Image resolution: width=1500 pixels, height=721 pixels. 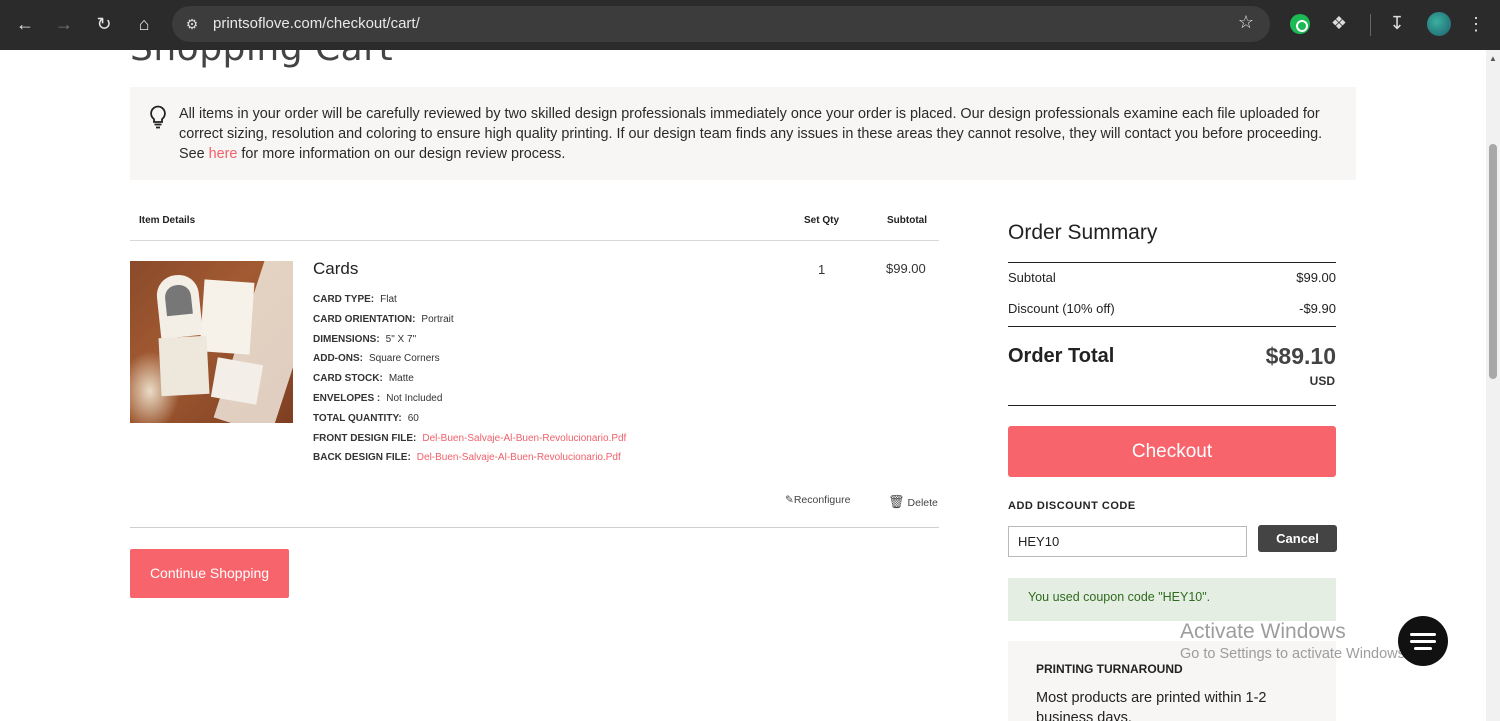 What do you see at coordinates (896, 501) in the screenshot?
I see `trash-icon: 🗑` at bounding box center [896, 501].